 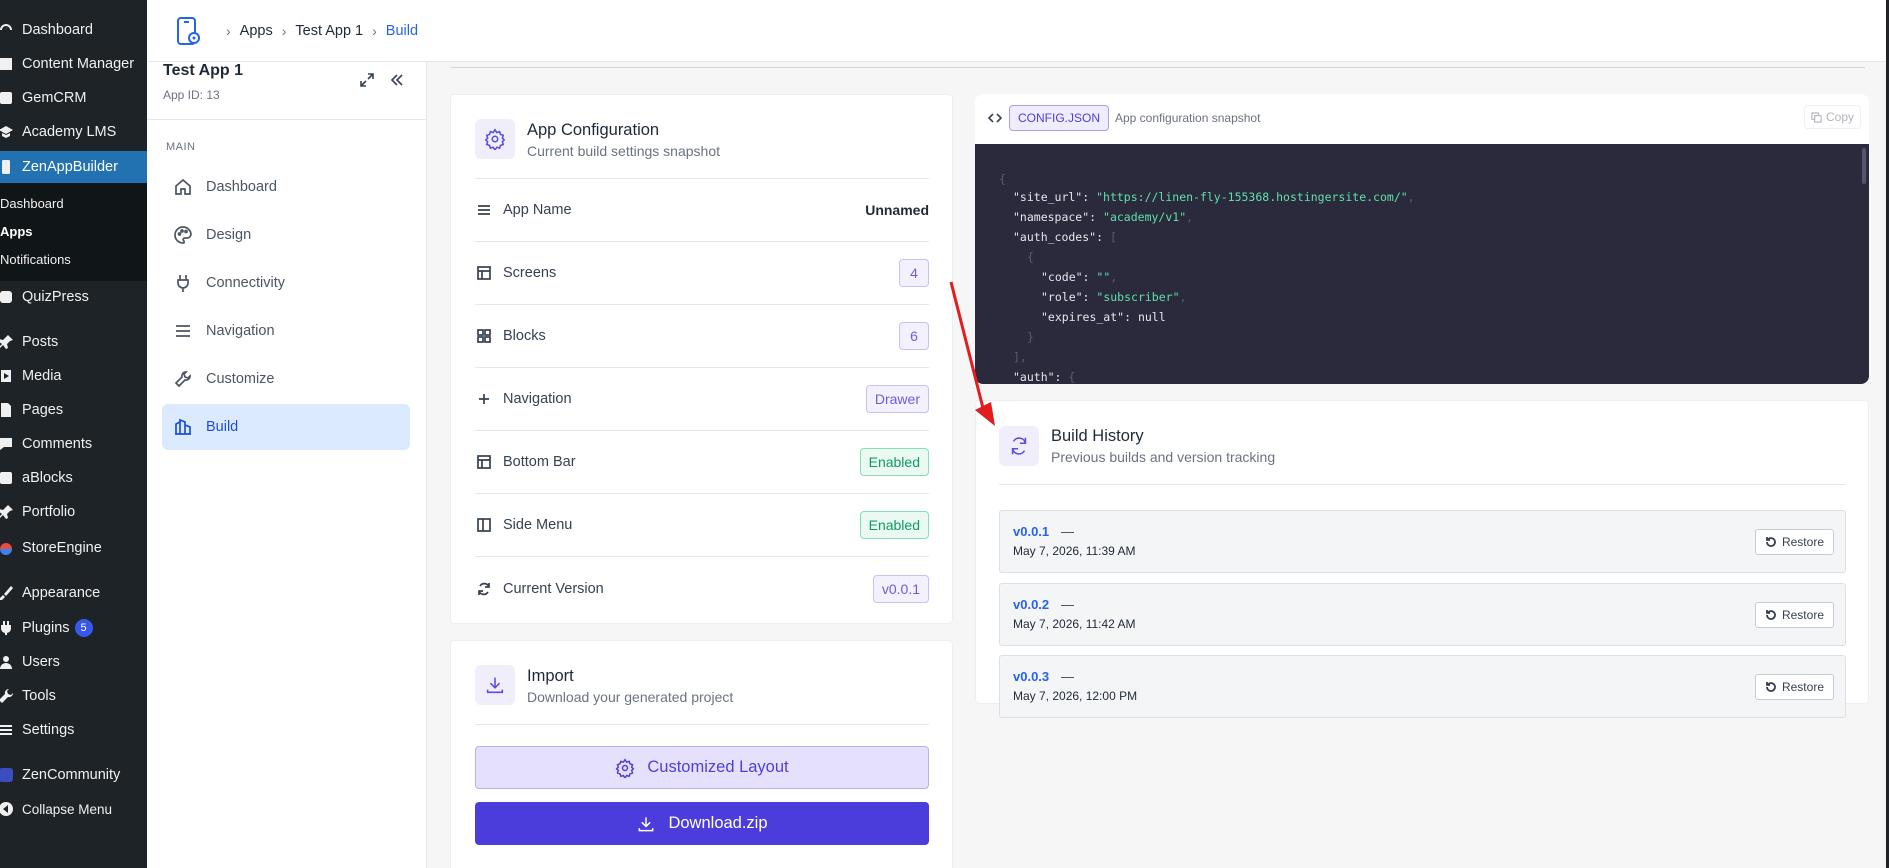 What do you see at coordinates (73, 809) in the screenshot?
I see `wp-collapse-menu: Collapse Menu` at bounding box center [73, 809].